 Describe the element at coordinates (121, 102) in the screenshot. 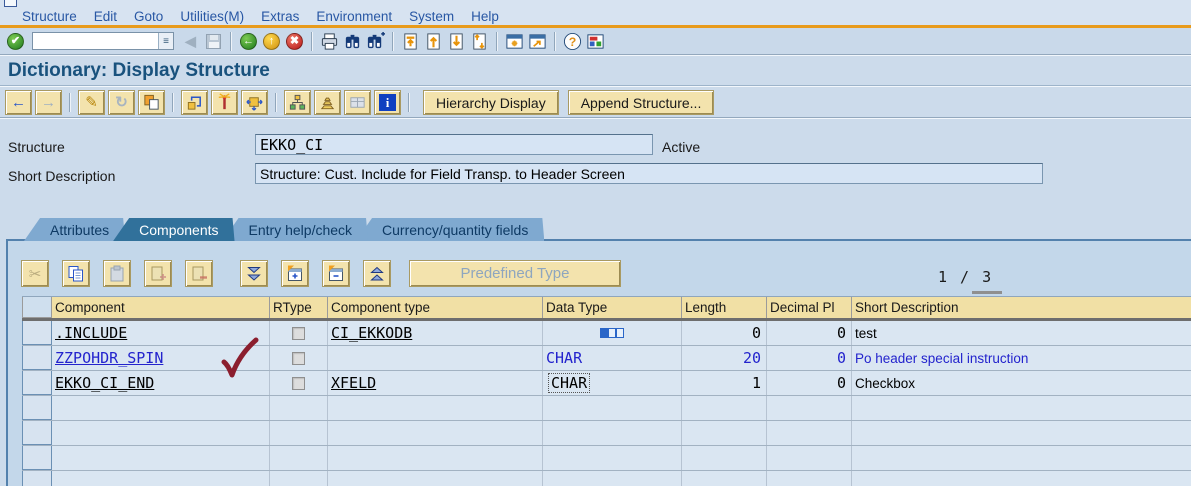

I see `refresh-icon: ↻` at that location.